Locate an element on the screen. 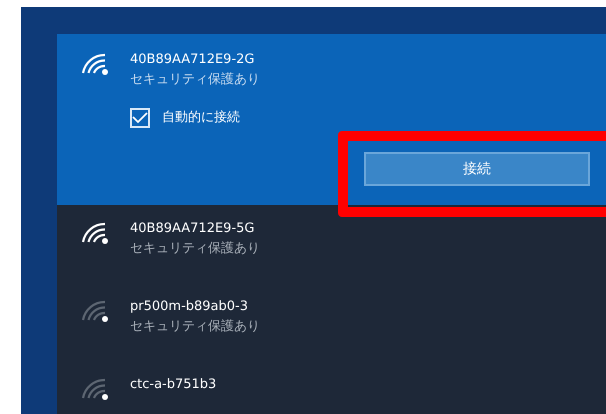  network-name: 40B89AA712E9-2G is located at coordinates (193, 60).